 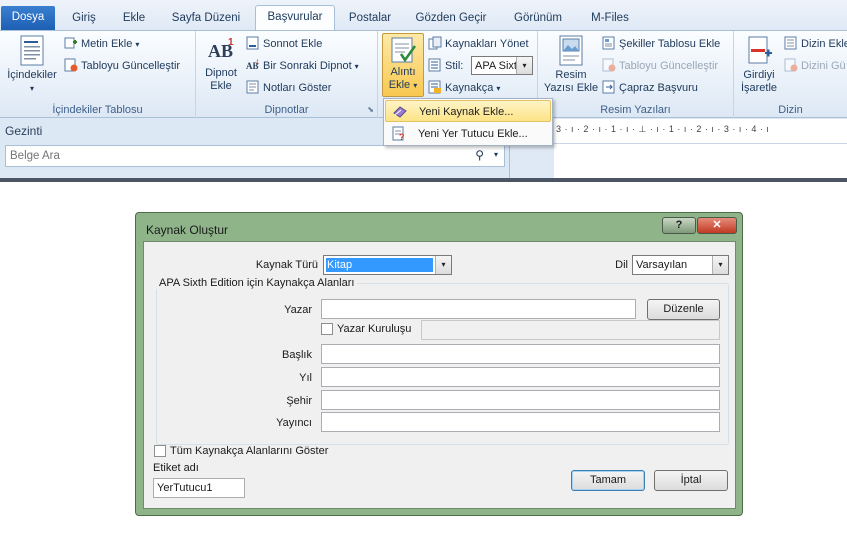 I want to click on year-label: Yıl, so click(x=305, y=378).